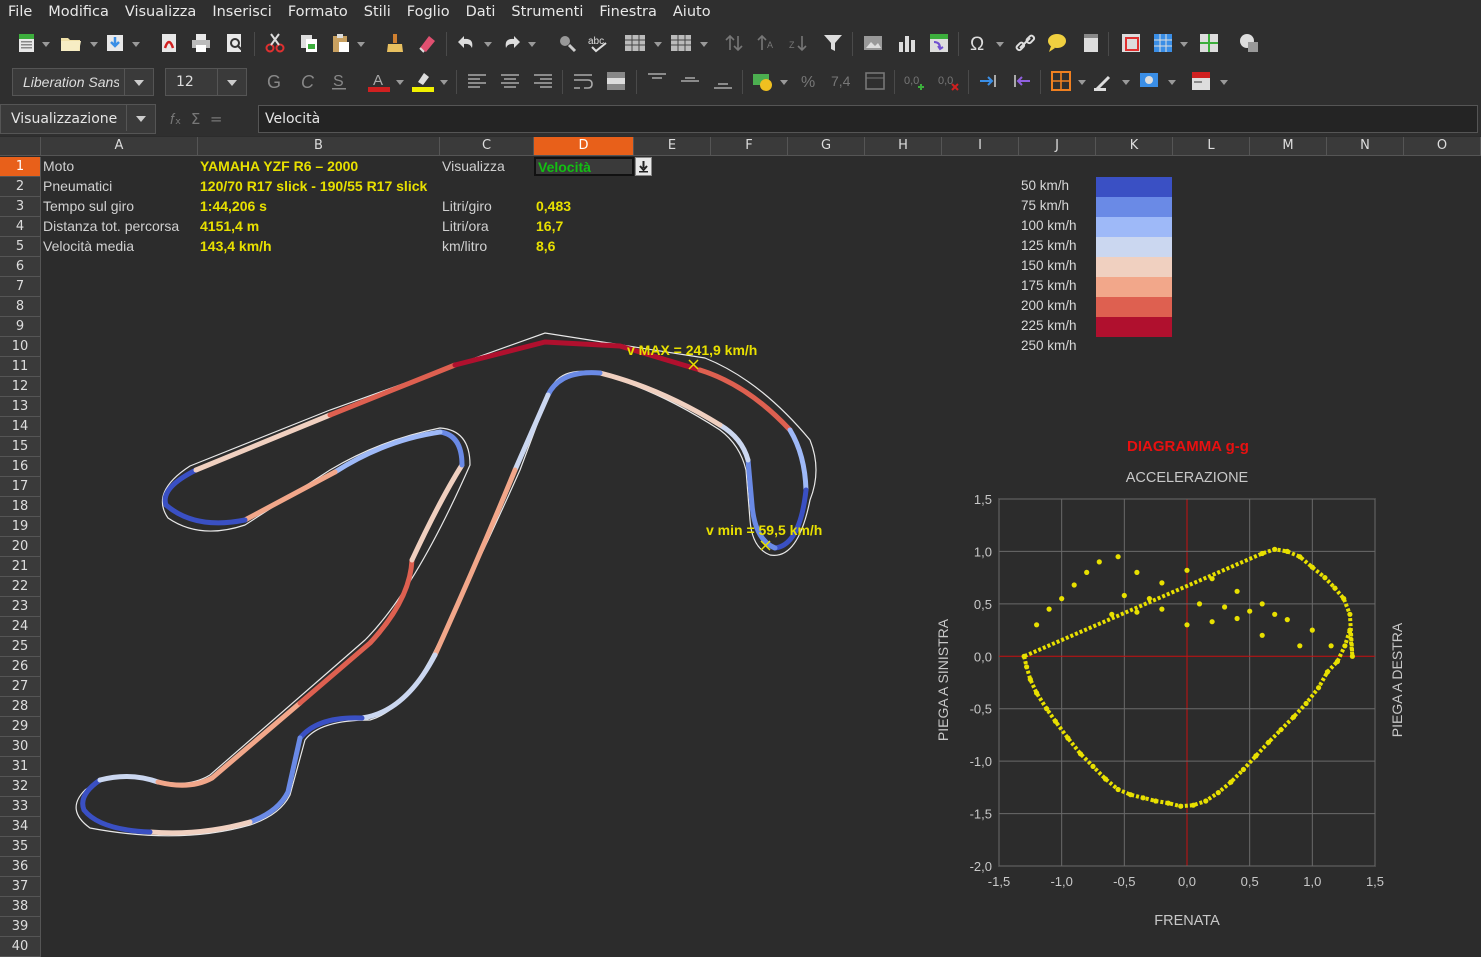 The width and height of the screenshot is (1481, 957). I want to click on gg-y-tick-label: -0,5, so click(981, 709).